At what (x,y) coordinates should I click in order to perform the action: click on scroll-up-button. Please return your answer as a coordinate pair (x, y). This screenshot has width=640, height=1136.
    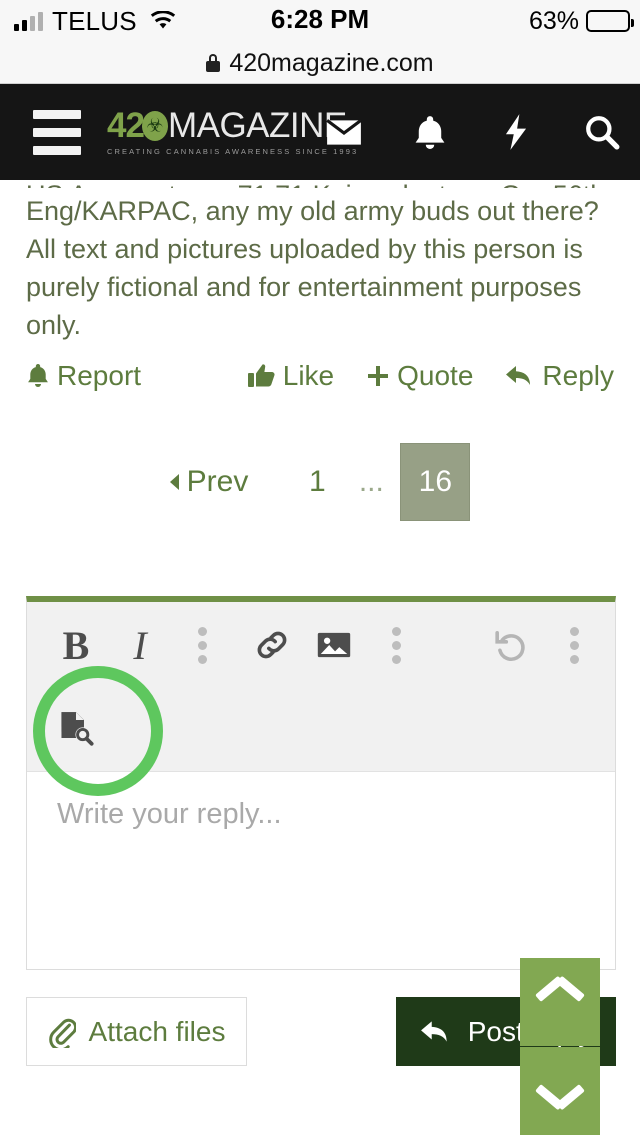
    Looking at the image, I should click on (560, 1002).